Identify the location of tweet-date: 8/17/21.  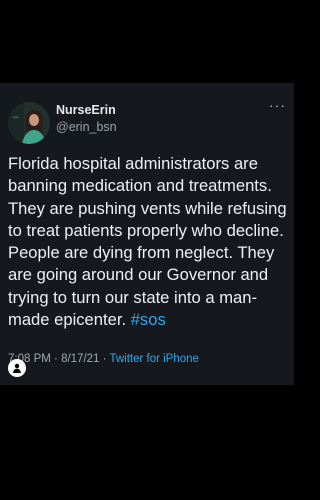
(80, 359).